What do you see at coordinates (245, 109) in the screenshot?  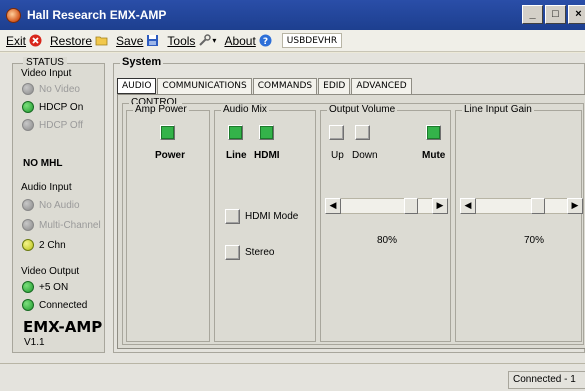 I see `audio-mix-title: Audio Mix` at bounding box center [245, 109].